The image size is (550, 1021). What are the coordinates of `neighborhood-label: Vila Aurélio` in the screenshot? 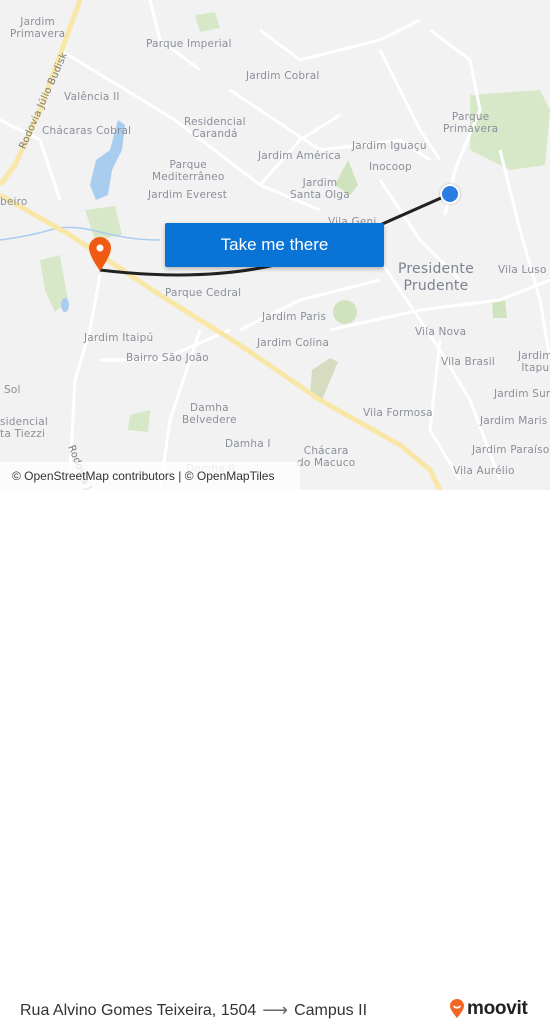 It's located at (484, 471).